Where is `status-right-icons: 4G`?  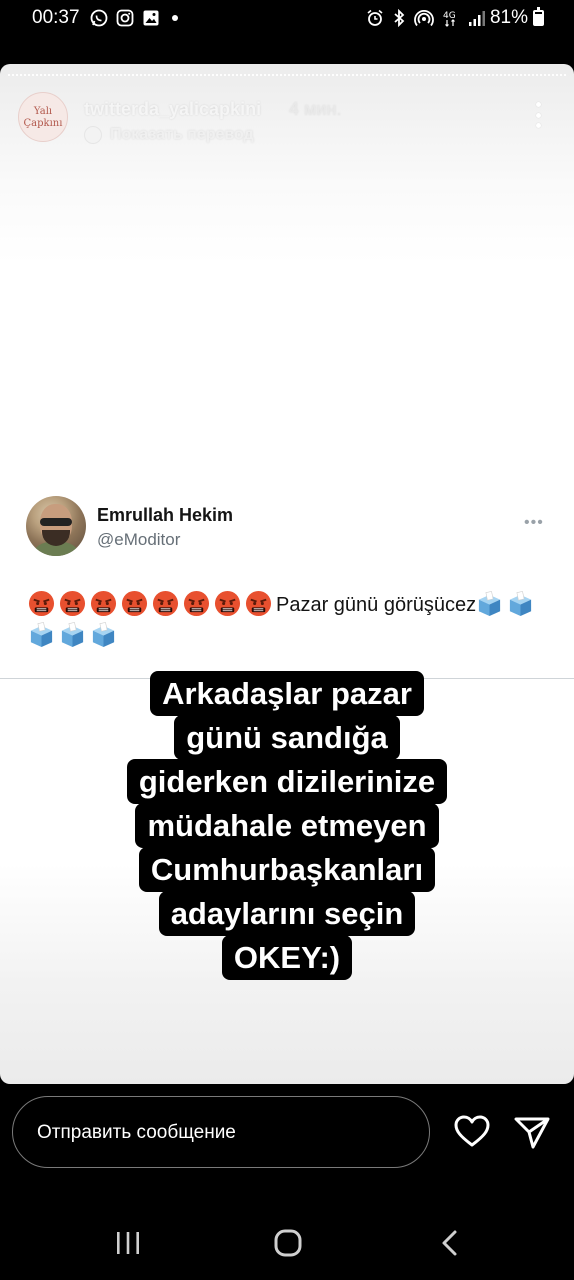 status-right-icons: 4G is located at coordinates (426, 18).